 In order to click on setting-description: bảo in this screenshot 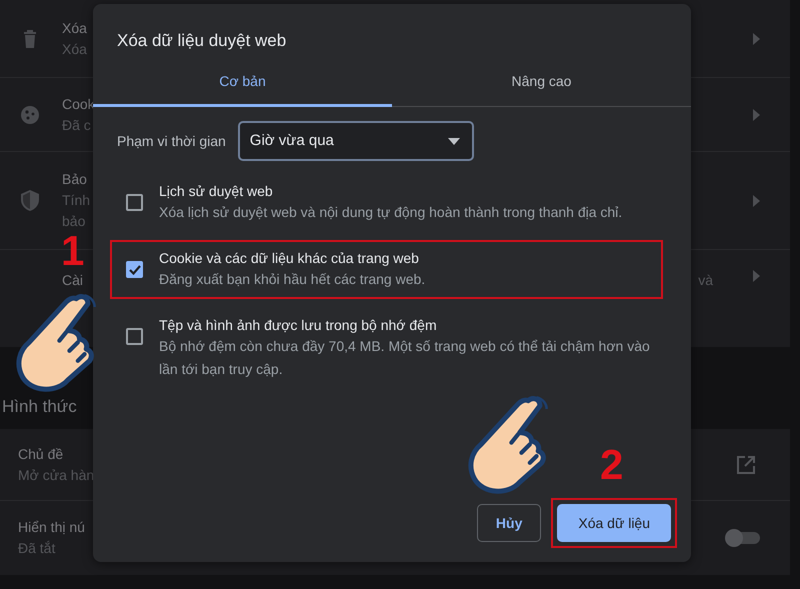, I will do `click(74, 221)`.